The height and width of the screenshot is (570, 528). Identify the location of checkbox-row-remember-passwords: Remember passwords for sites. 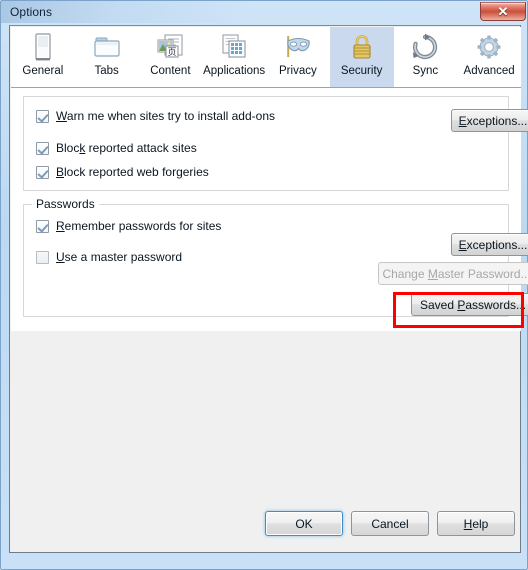
(128, 226).